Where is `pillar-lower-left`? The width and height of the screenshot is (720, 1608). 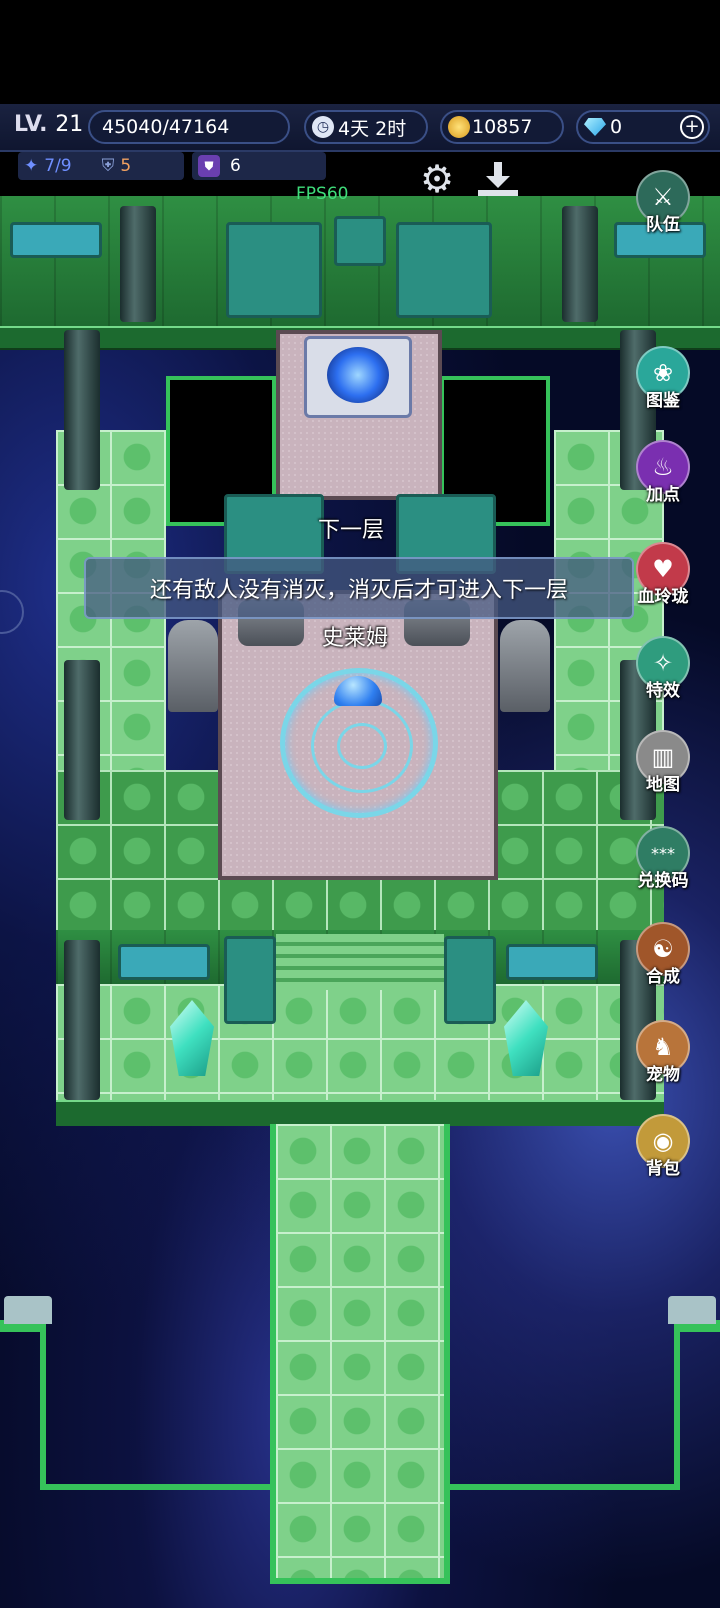
pillar-lower-left is located at coordinates (82, 1020).